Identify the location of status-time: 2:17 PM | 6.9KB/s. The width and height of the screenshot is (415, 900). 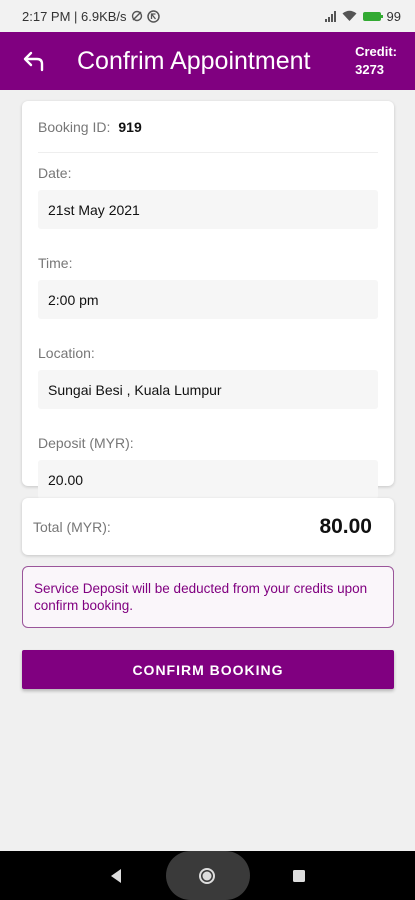
(74, 16).